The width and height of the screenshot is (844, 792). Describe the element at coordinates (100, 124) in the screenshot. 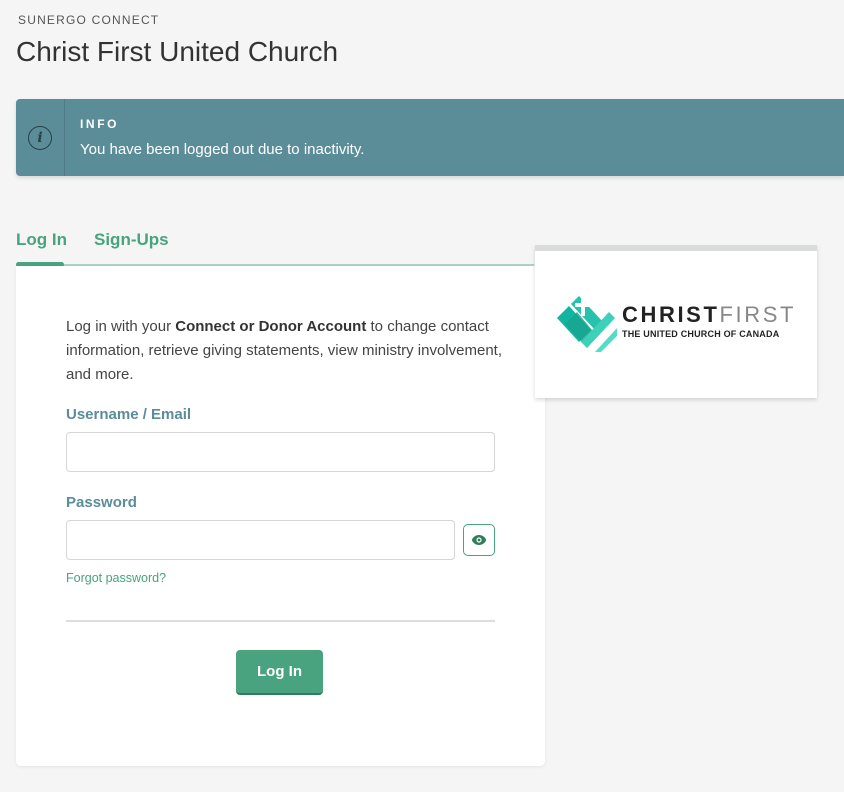

I see `alert-title: INFO` at that location.